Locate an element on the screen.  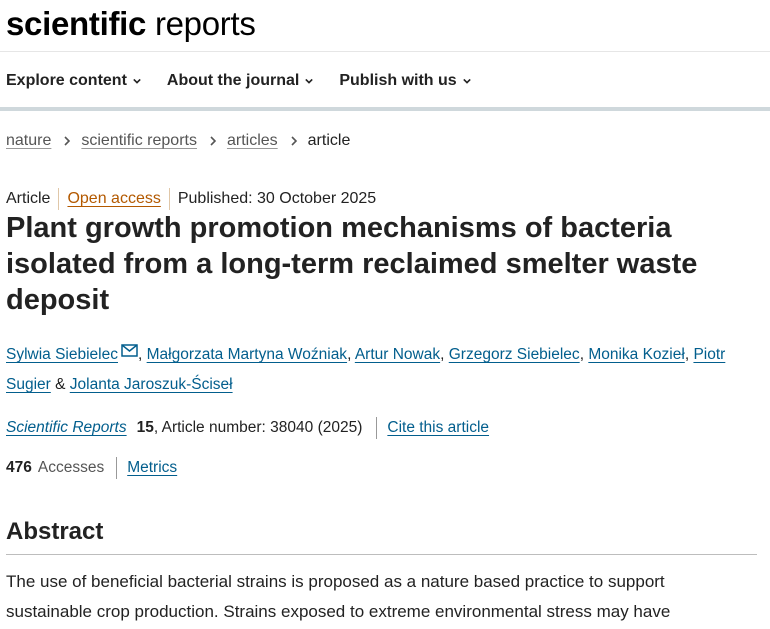
article-stats: 476 Accesses Metrics is located at coordinates (91, 468).